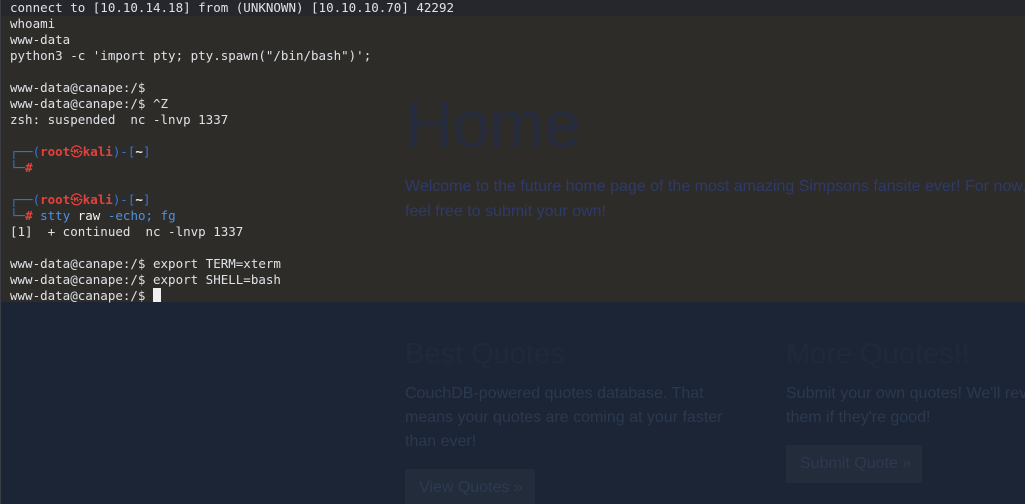 This screenshot has height=504, width=1025. Describe the element at coordinates (878, 354) in the screenshot. I see `more-quotes-heading: More Quotes!!` at that location.